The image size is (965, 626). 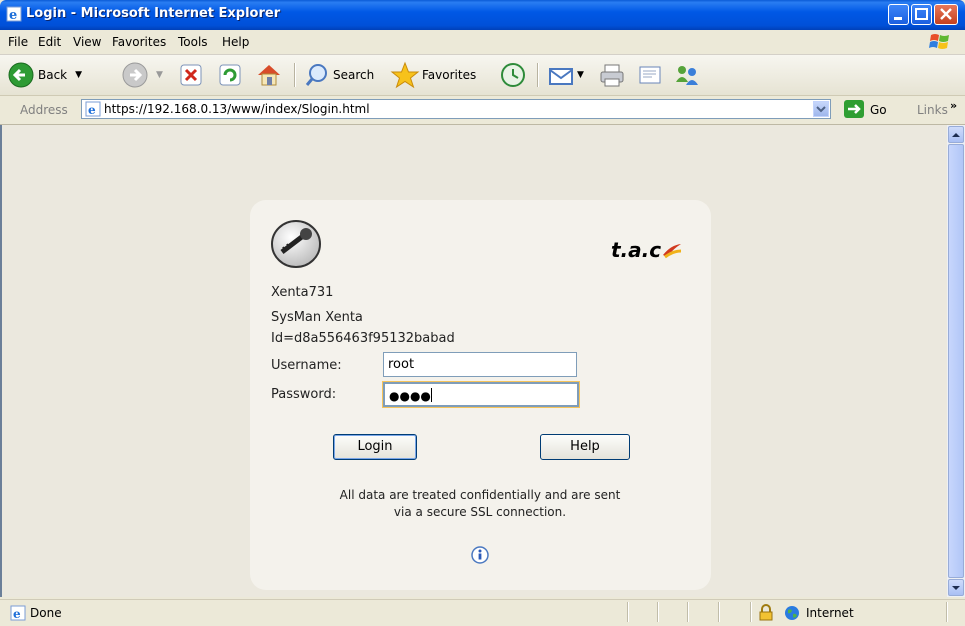 I want to click on status-bar: e Done Internet, so click(x=482, y=612).